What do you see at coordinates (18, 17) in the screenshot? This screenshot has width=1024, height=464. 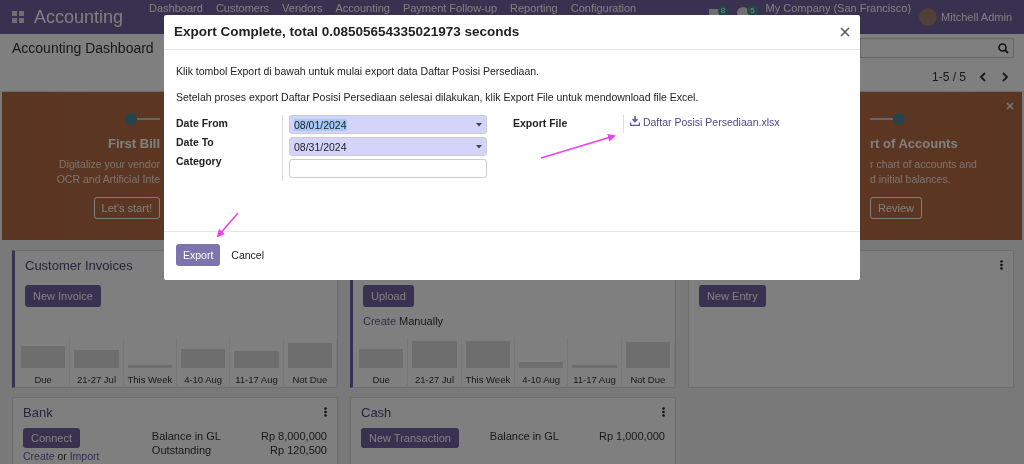 I see `app-grid-icon` at bounding box center [18, 17].